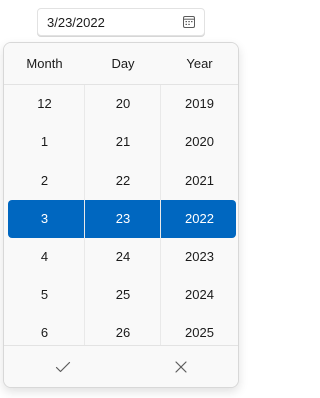  I want to click on month-item: 5, so click(44, 295).